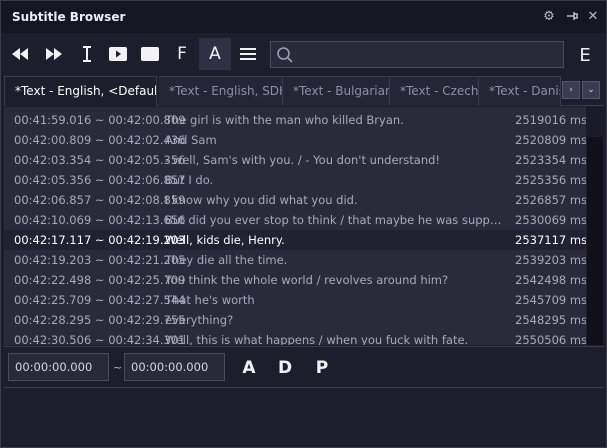 The image size is (607, 448). I want to click on font-button: F, so click(182, 54).